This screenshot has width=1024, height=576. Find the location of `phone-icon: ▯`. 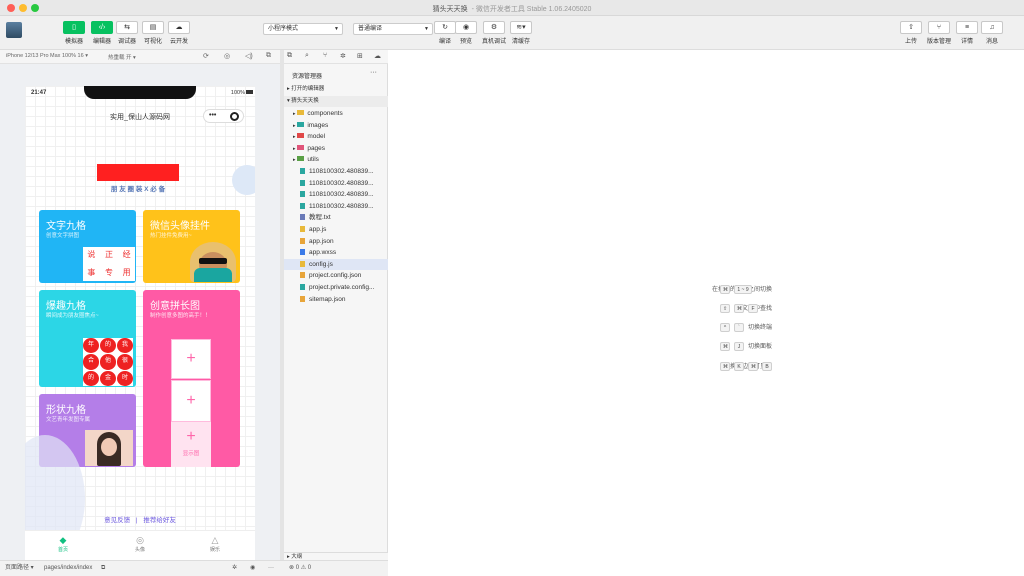

phone-icon: ▯ is located at coordinates (74, 27).